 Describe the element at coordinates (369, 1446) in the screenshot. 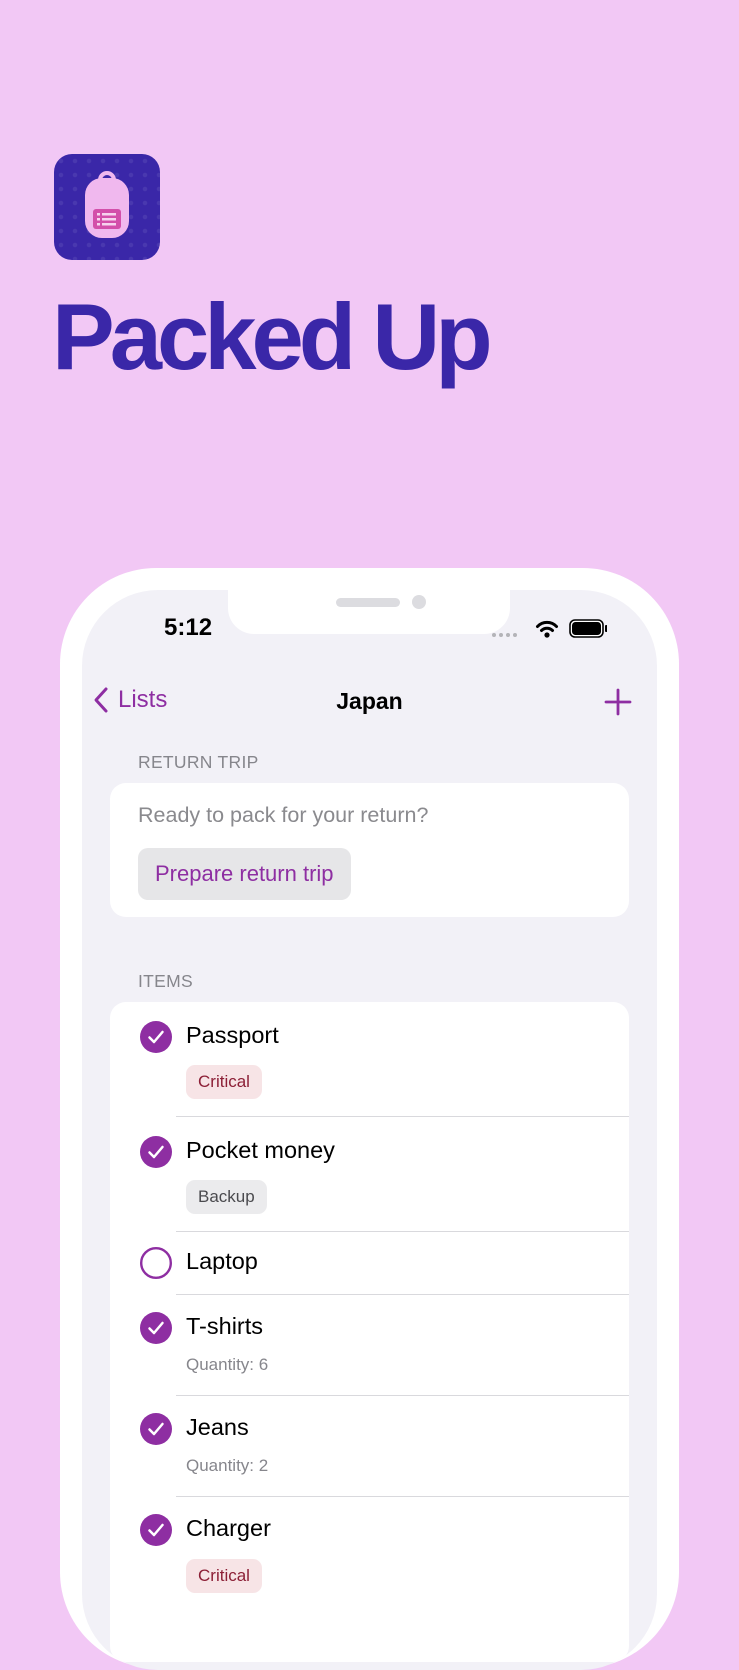

I see `list-item: Jeans Quantity: 2` at that location.